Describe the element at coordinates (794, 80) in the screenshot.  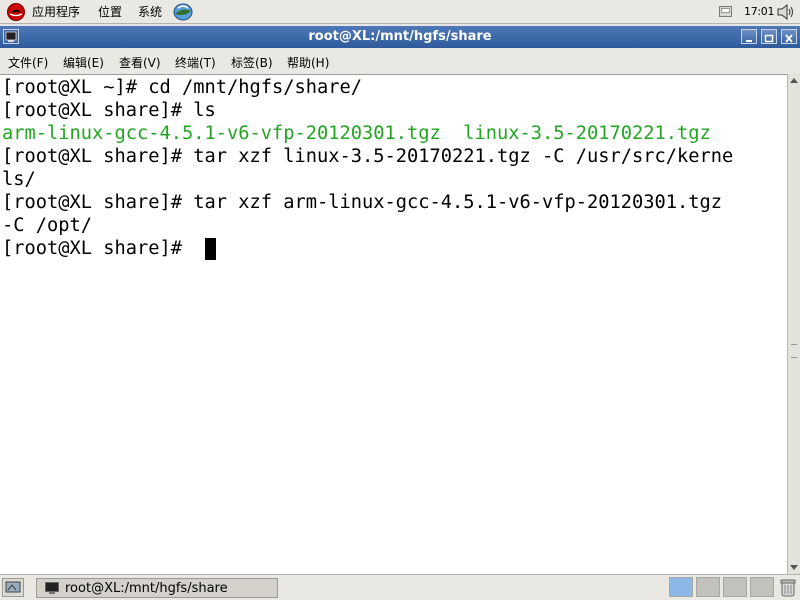
I see `scroll-up-icon` at that location.